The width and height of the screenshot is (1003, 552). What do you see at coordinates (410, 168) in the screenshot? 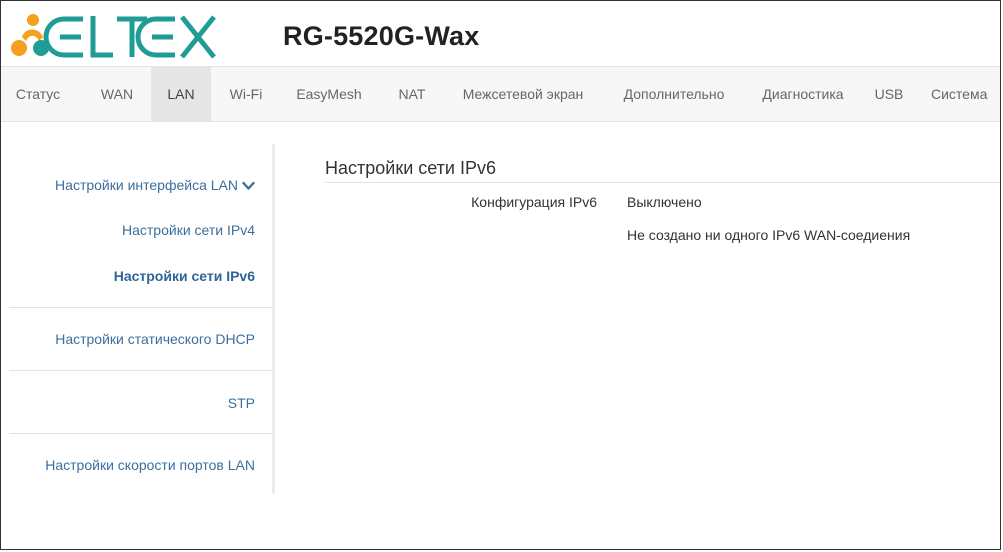
I see `page-title: Настройки сети IPv6` at bounding box center [410, 168].